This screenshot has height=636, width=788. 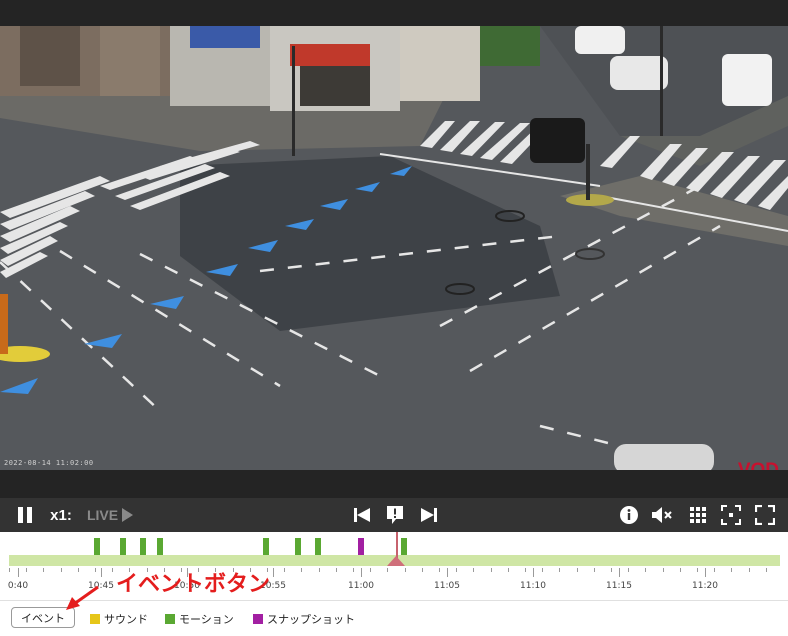 I want to click on snapshot-swatch, so click(x=258, y=619).